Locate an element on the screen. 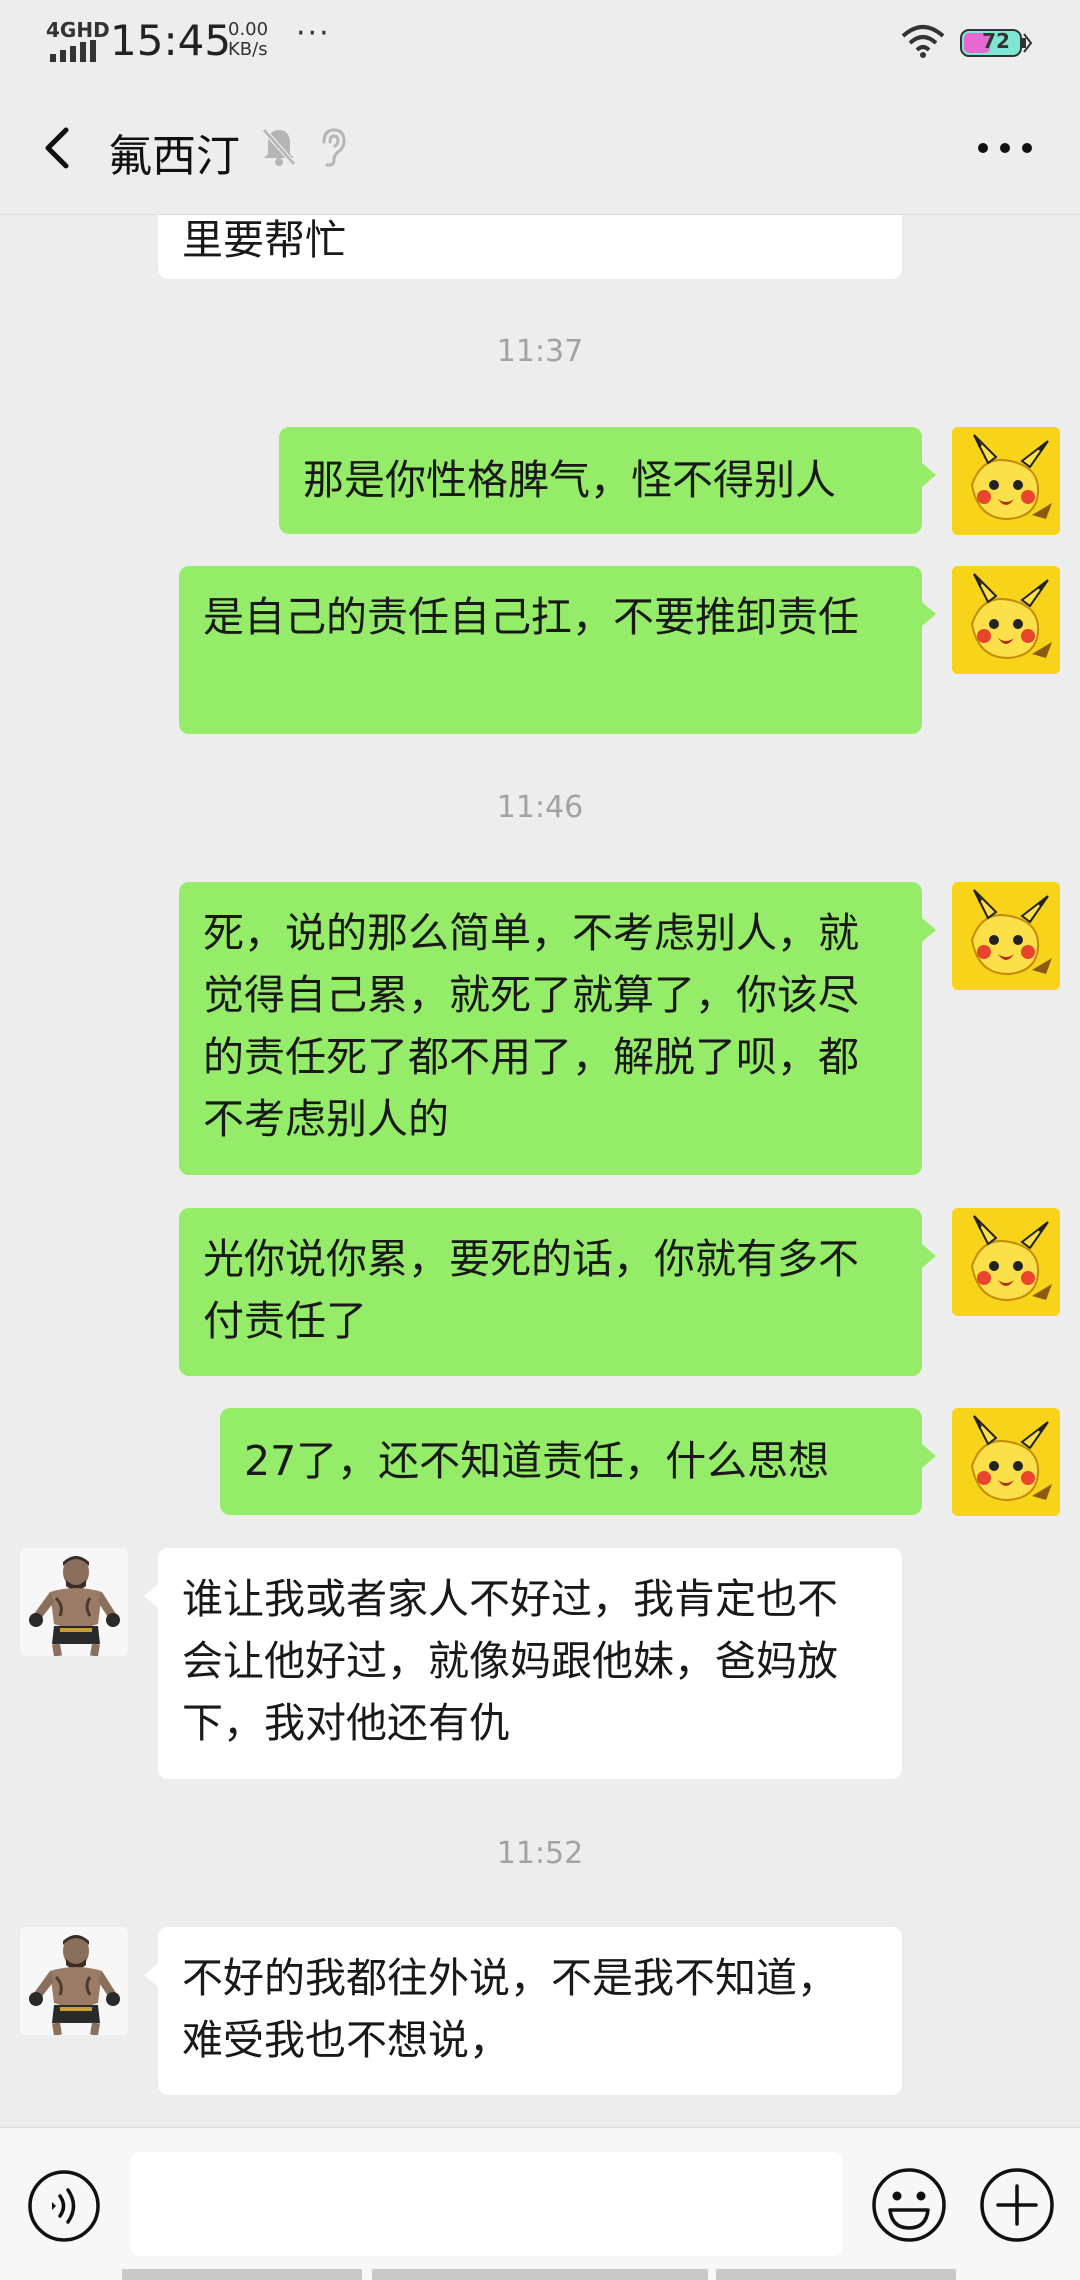  chat-header: 氟西汀 is located at coordinates (540, 149).